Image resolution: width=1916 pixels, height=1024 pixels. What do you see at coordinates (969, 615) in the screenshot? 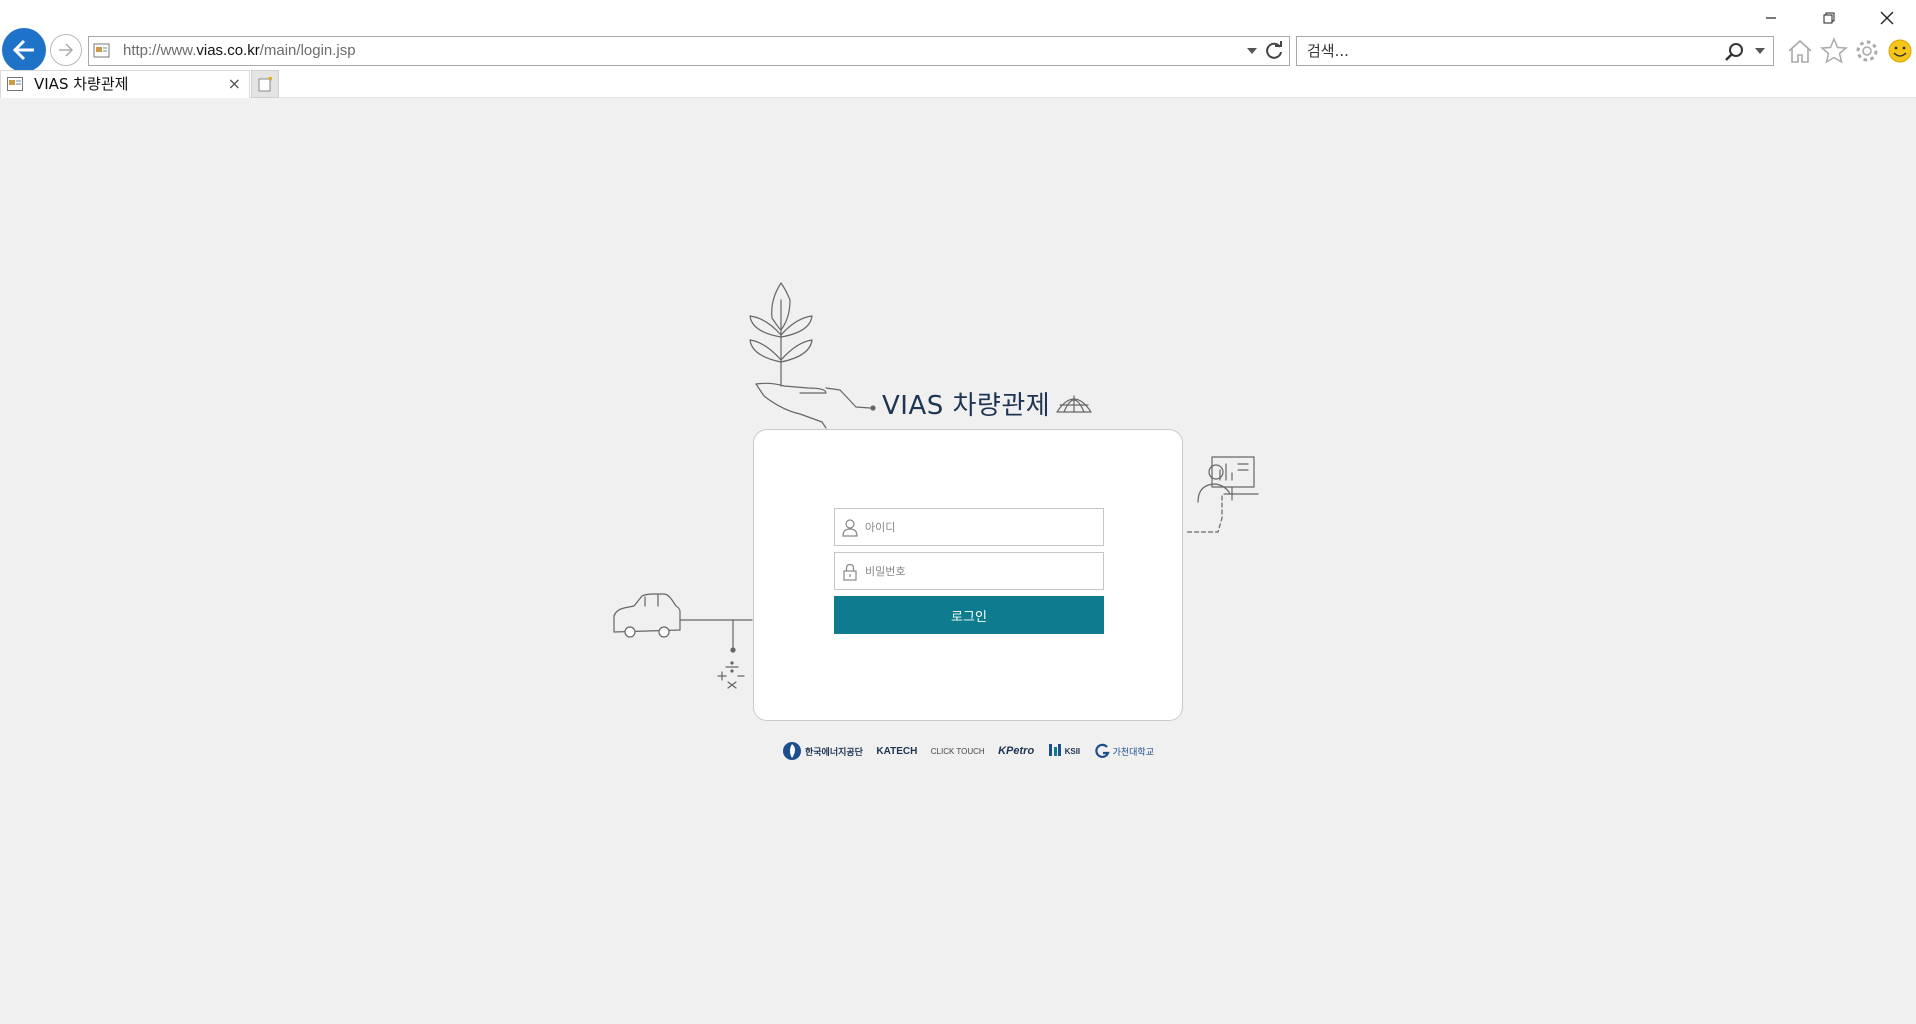
I see `login-button: 로그인` at bounding box center [969, 615].